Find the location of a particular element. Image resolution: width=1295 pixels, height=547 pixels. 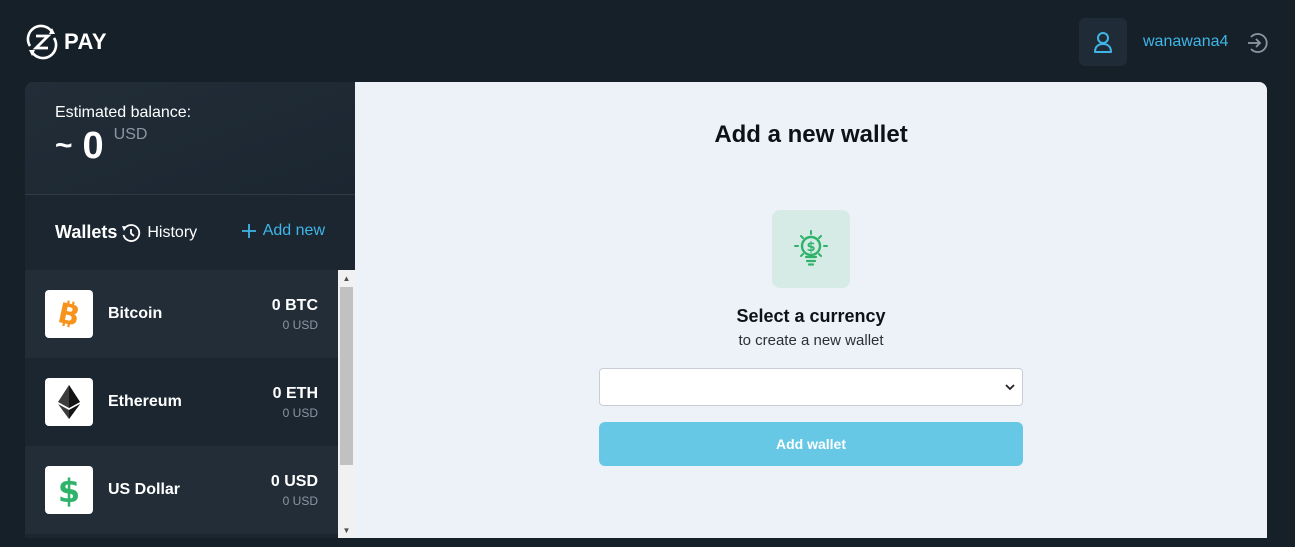

add-new-button: Add new is located at coordinates (283, 231).